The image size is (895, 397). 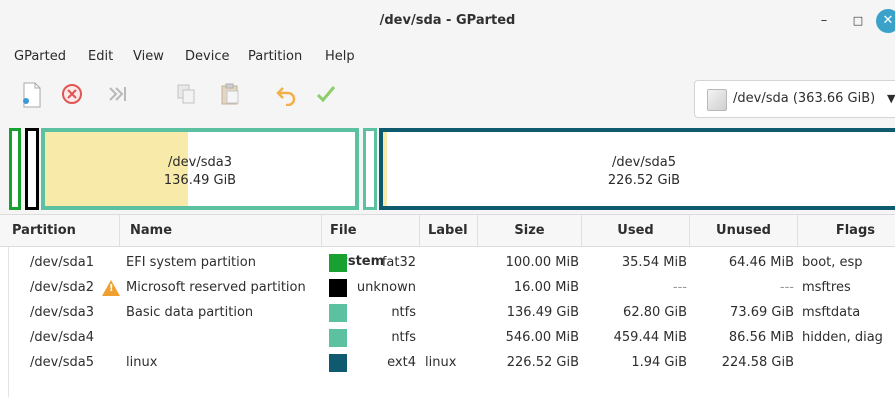 What do you see at coordinates (200, 180) in the screenshot?
I see `segment-size: 136.49 GiB` at bounding box center [200, 180].